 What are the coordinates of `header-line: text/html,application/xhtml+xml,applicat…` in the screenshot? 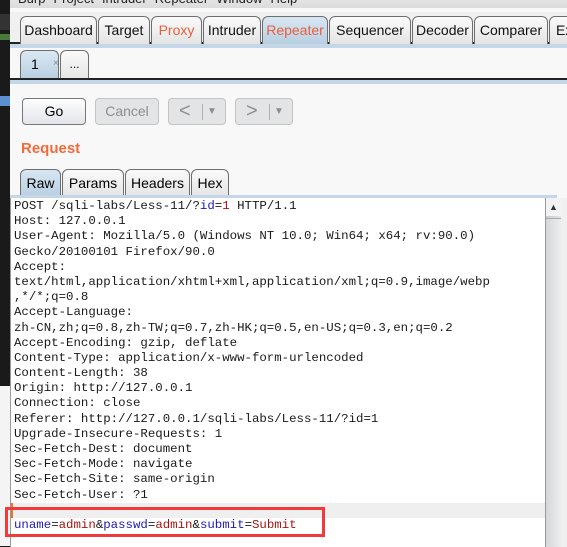 It's located at (252, 281).